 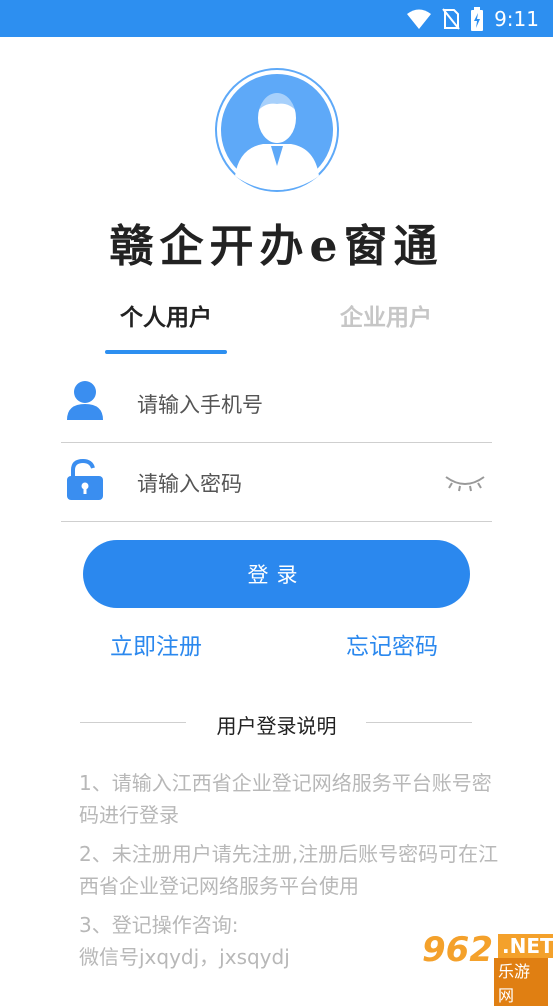 I want to click on status-bar: 9:11, so click(x=276, y=18).